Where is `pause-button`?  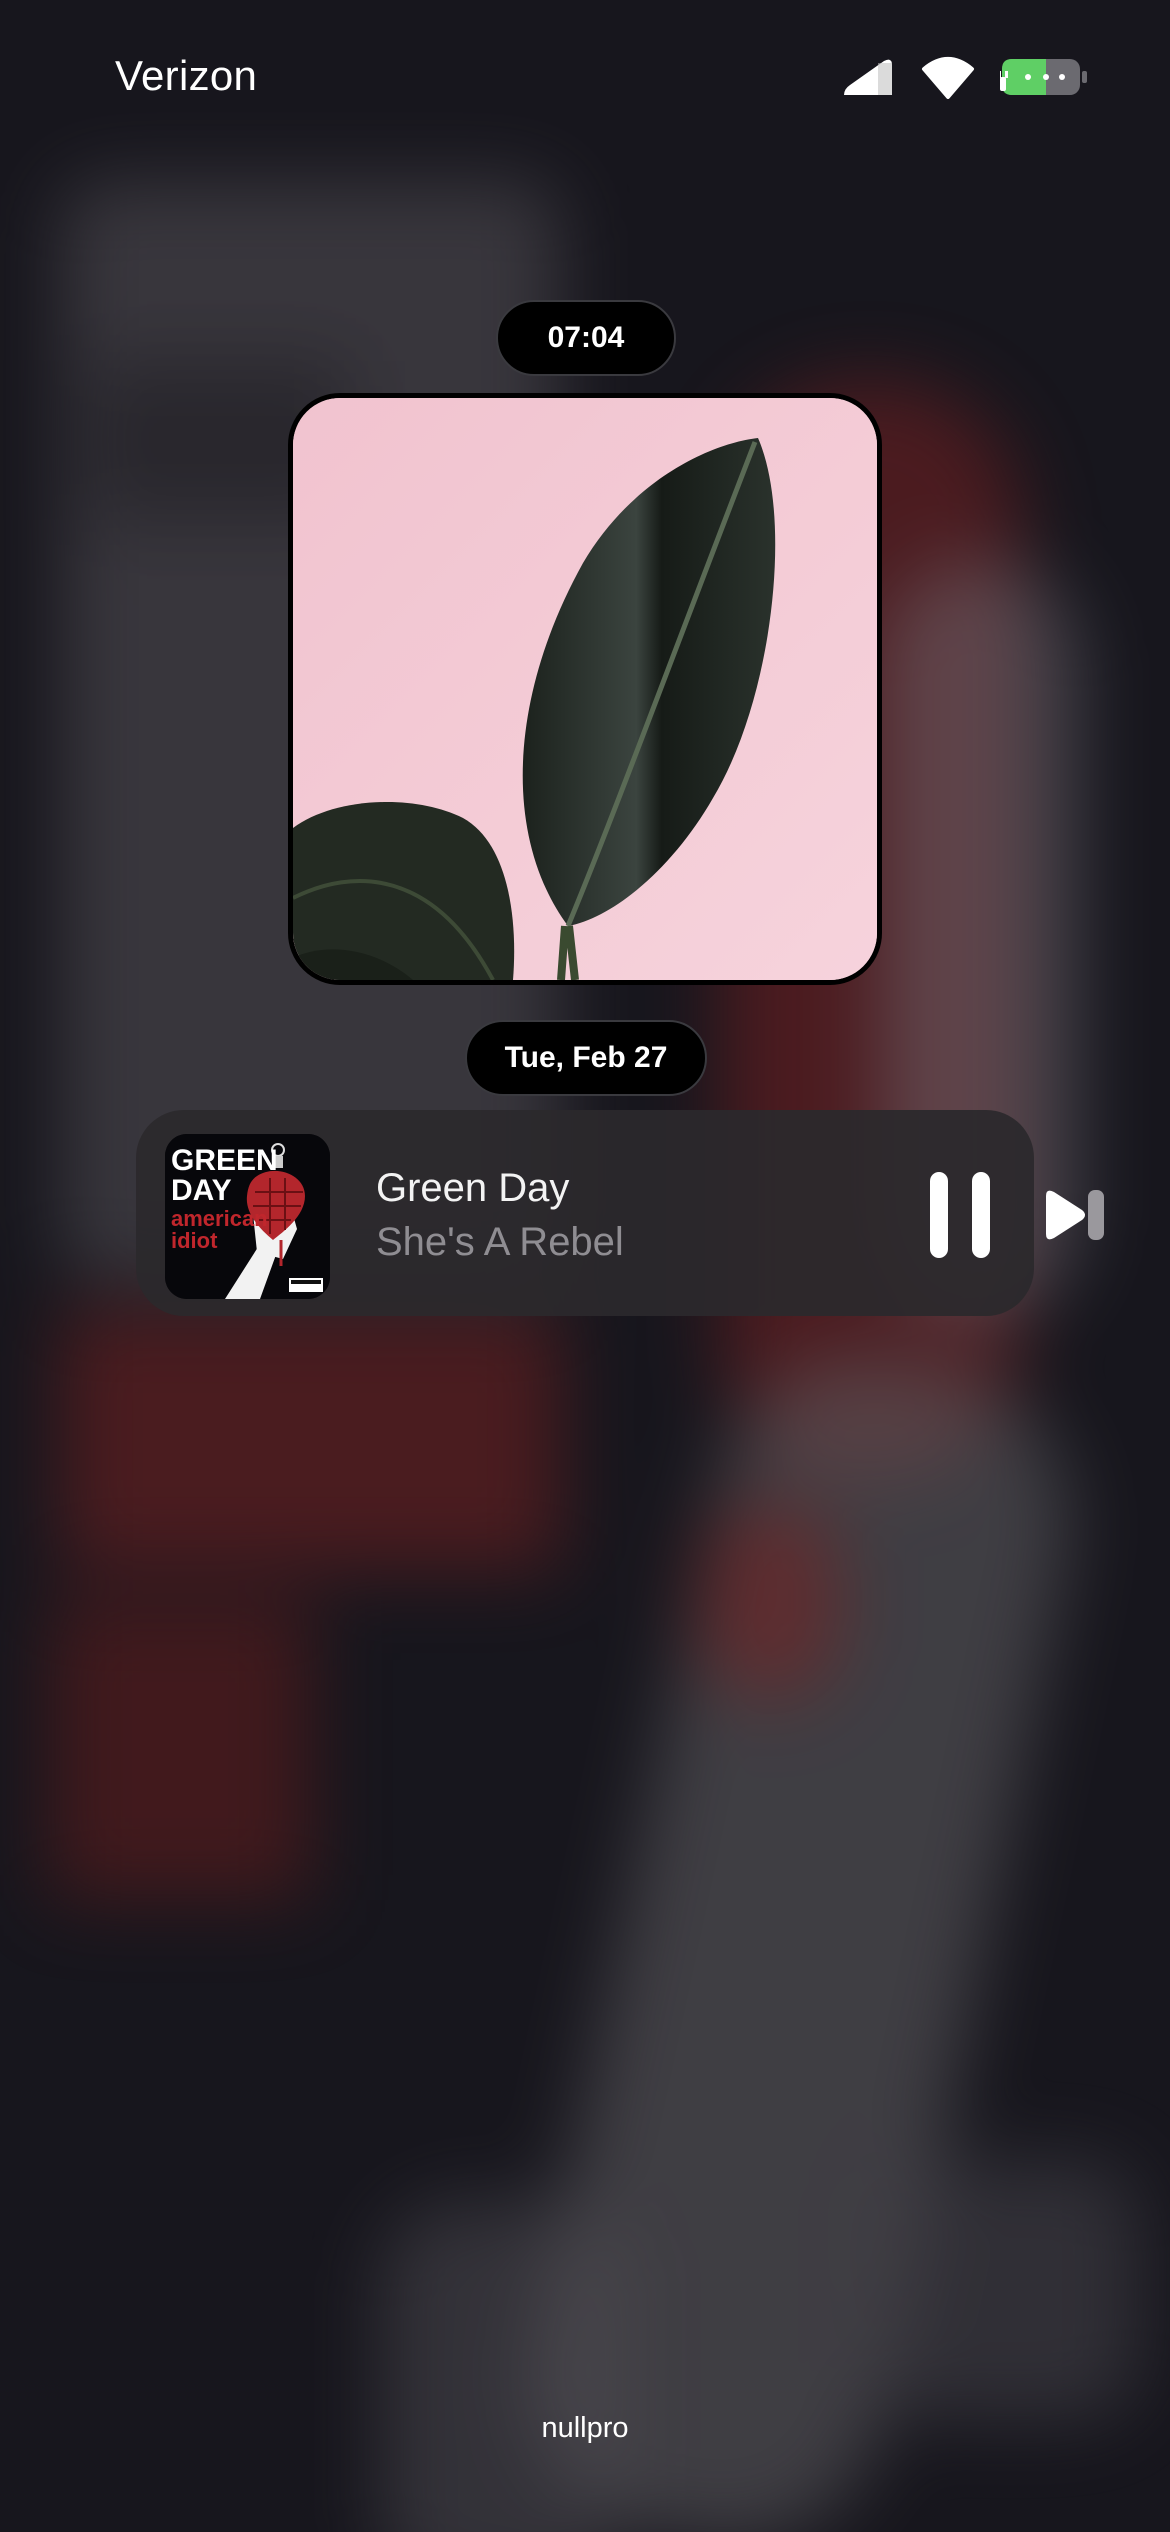 pause-button is located at coordinates (961, 1215).